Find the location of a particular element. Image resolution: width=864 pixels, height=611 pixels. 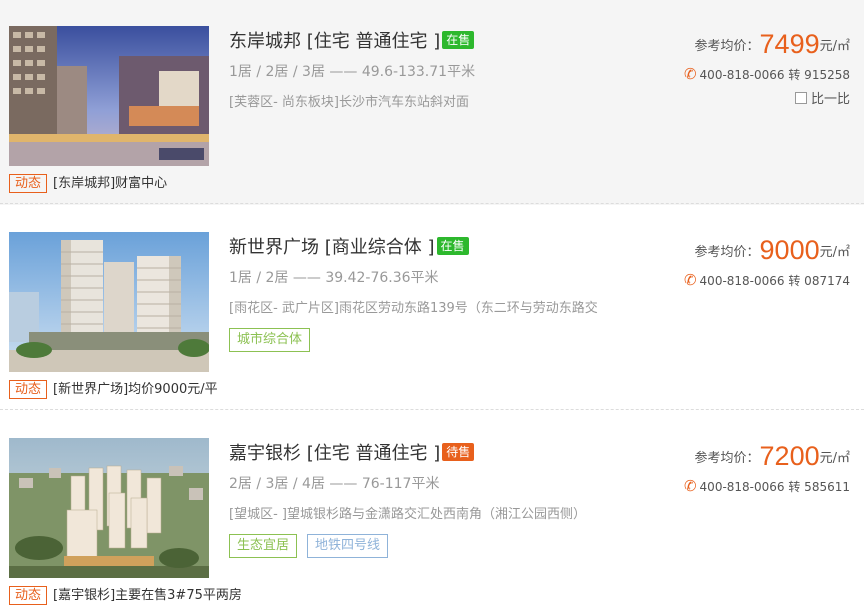

tag-list: 生态宜居 地铁四号线 is located at coordinates (313, 546).